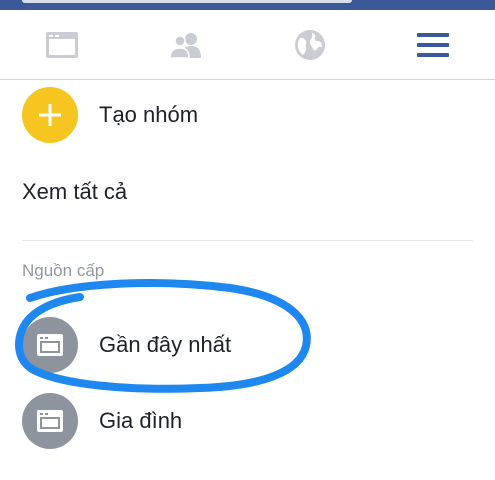 This screenshot has height=480, width=495. I want to click on tab-notifications, so click(310, 44).